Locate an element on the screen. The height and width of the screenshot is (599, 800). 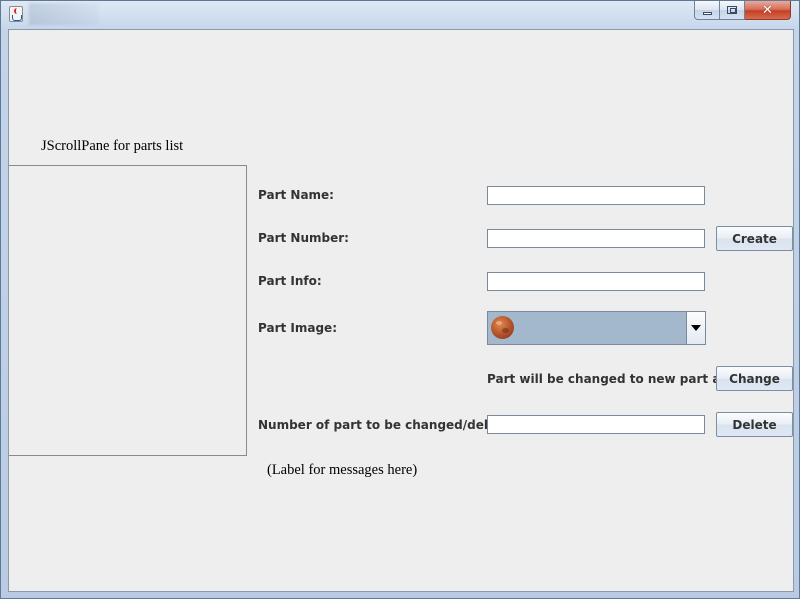
part-name-label: Part Name: is located at coordinates (296, 195).